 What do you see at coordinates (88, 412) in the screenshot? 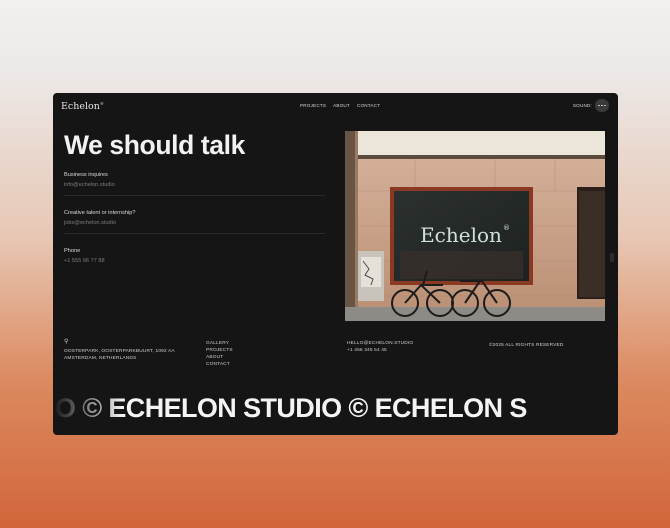
I see `marquee-fade-left` at bounding box center [88, 412].